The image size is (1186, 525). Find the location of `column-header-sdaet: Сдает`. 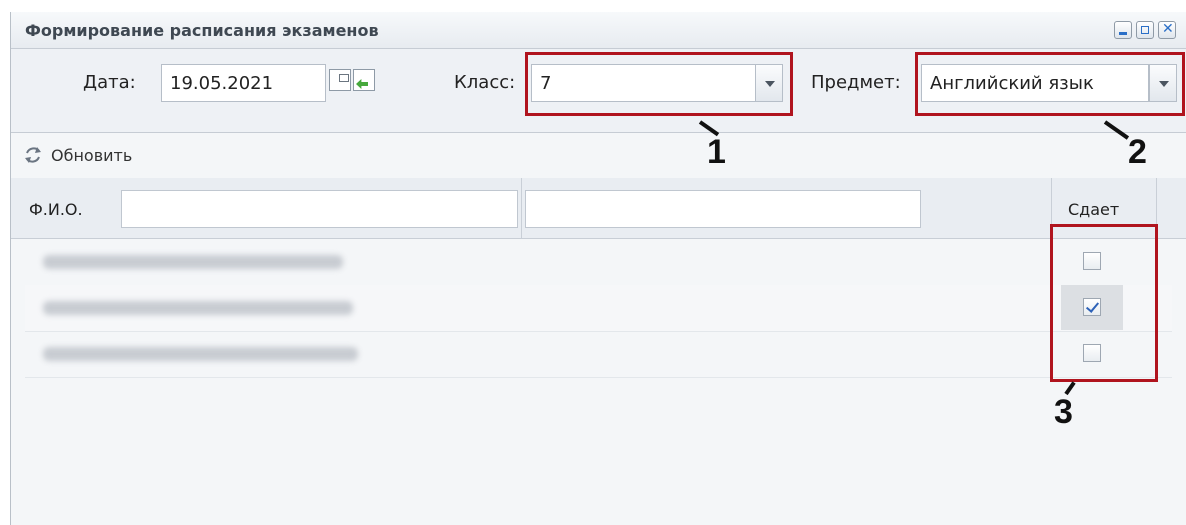

column-header-sdaet: Сдает is located at coordinates (1093, 209).